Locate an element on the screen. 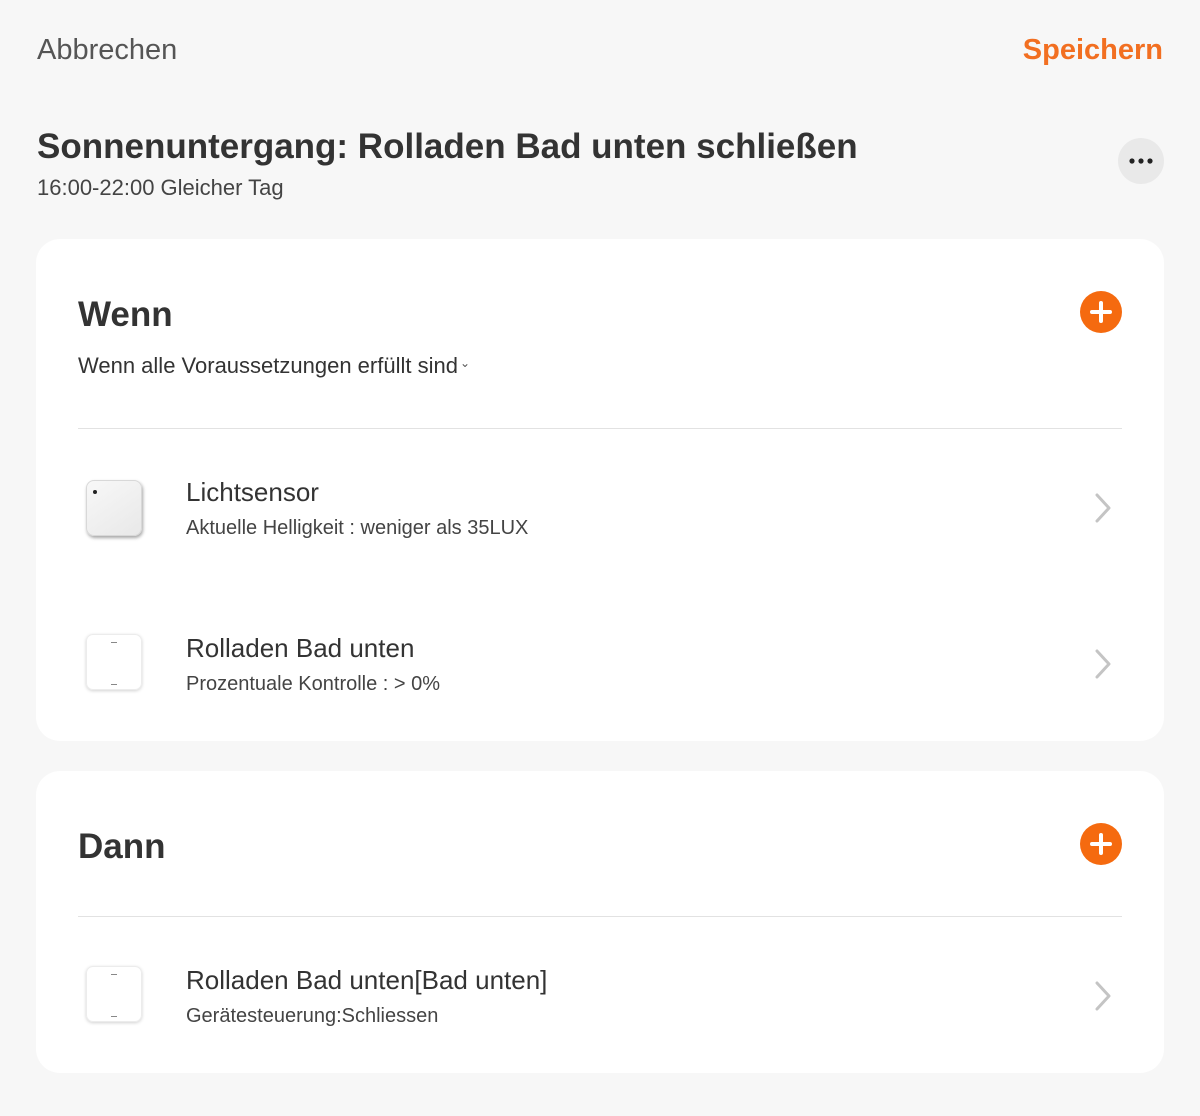 The image size is (1200, 1116). more-dots-icon is located at coordinates (1141, 161).